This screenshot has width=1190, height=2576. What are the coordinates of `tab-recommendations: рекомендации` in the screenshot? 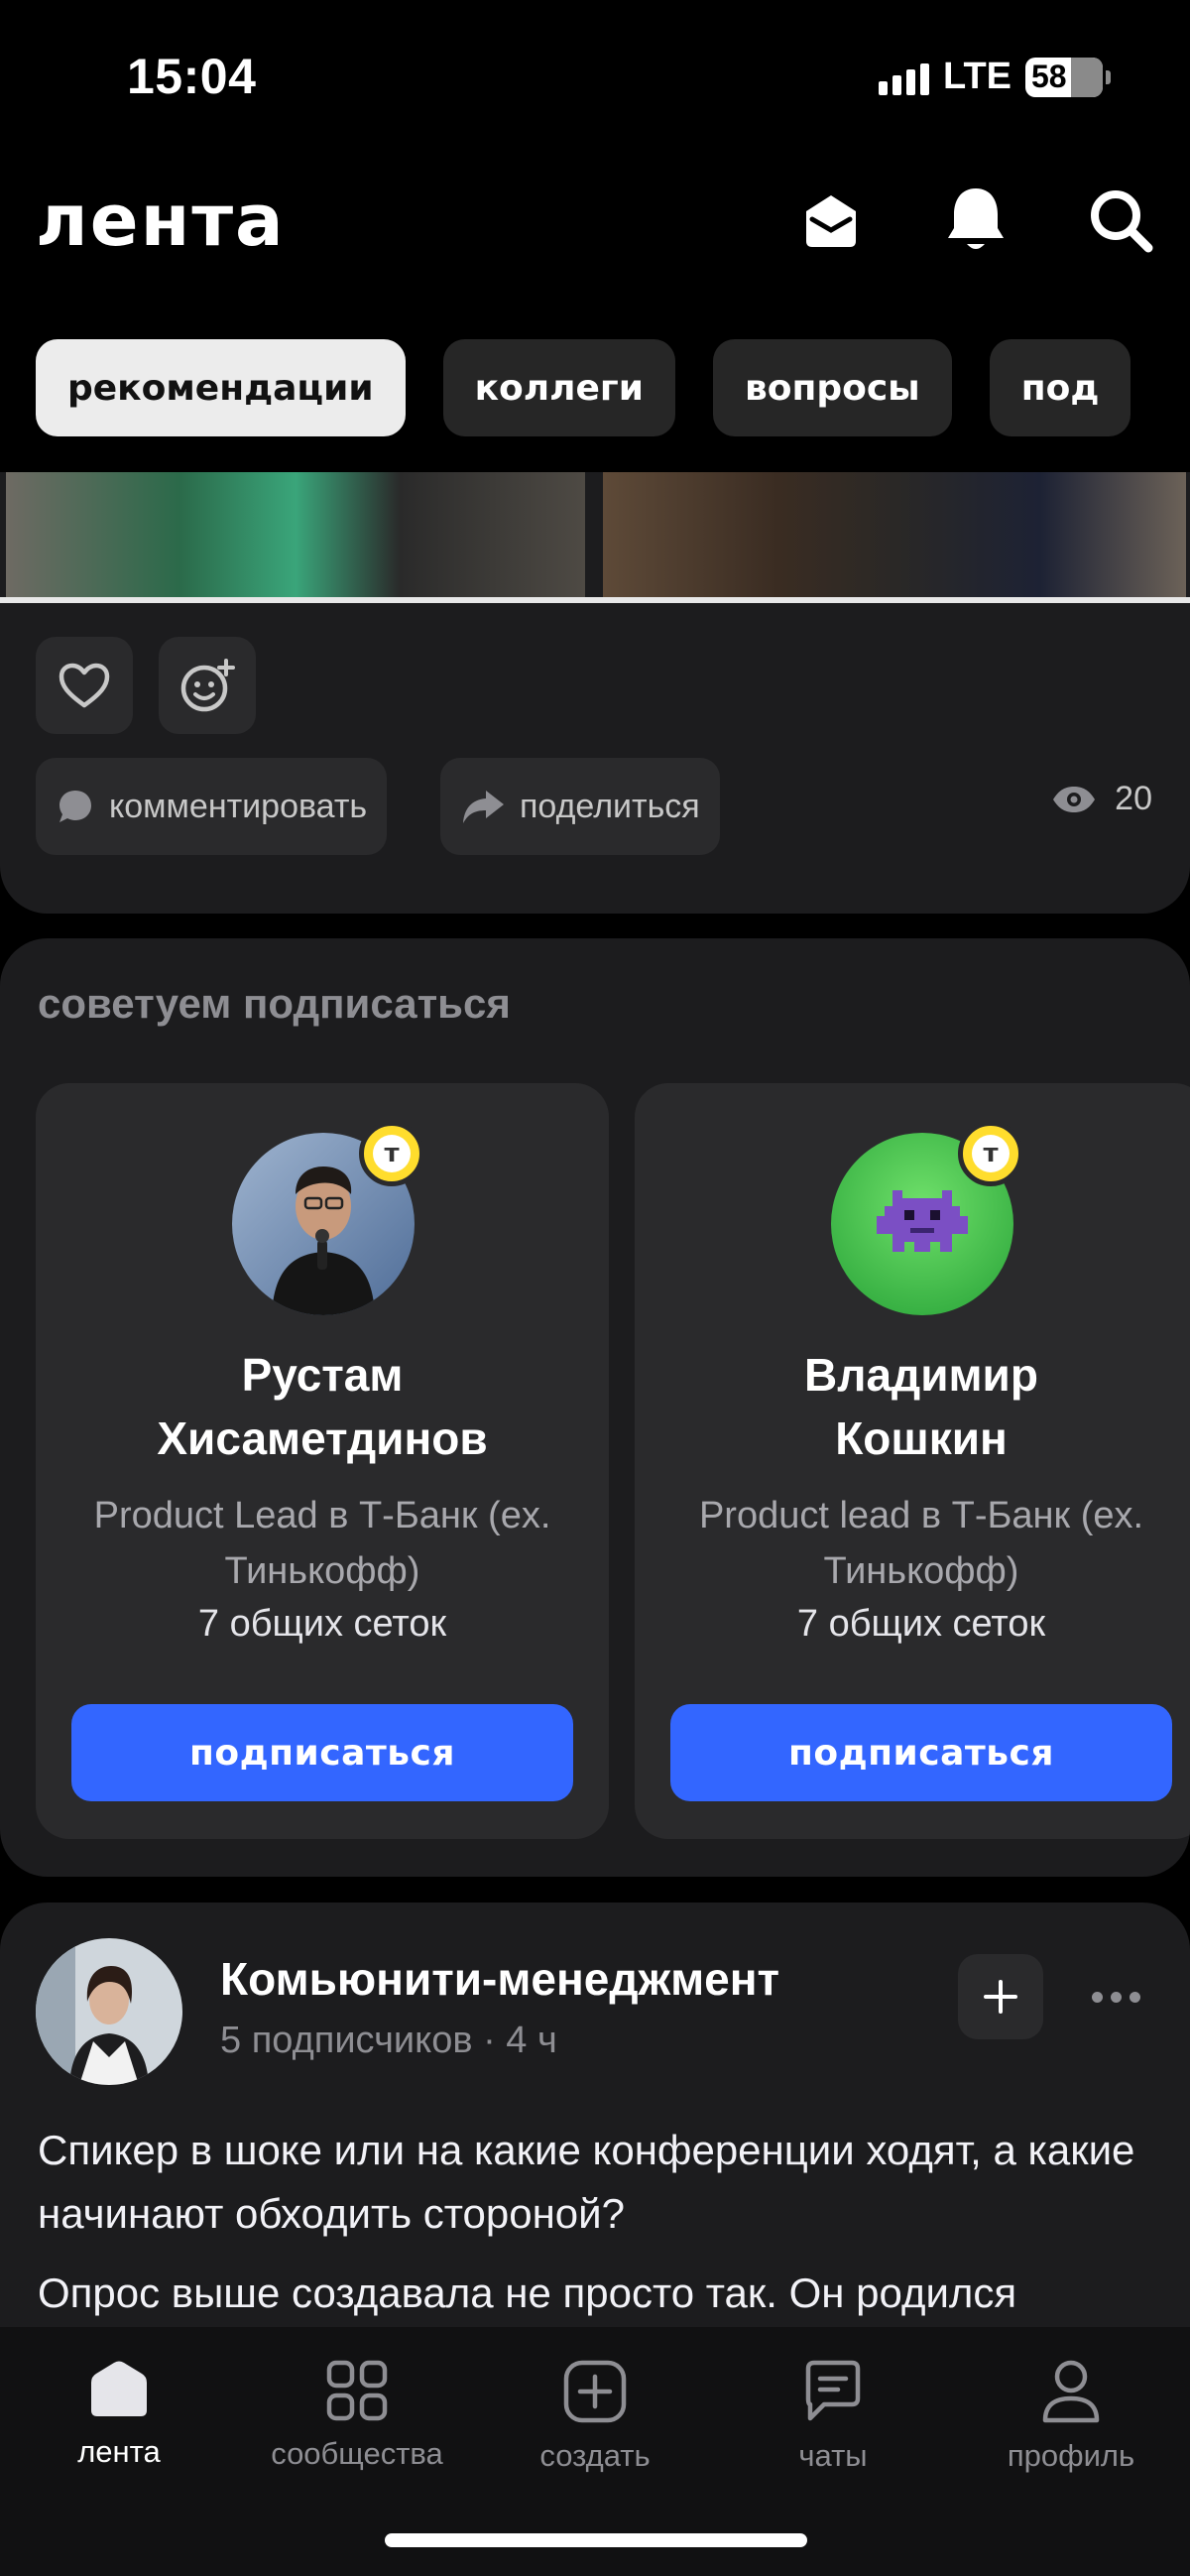 It's located at (221, 387).